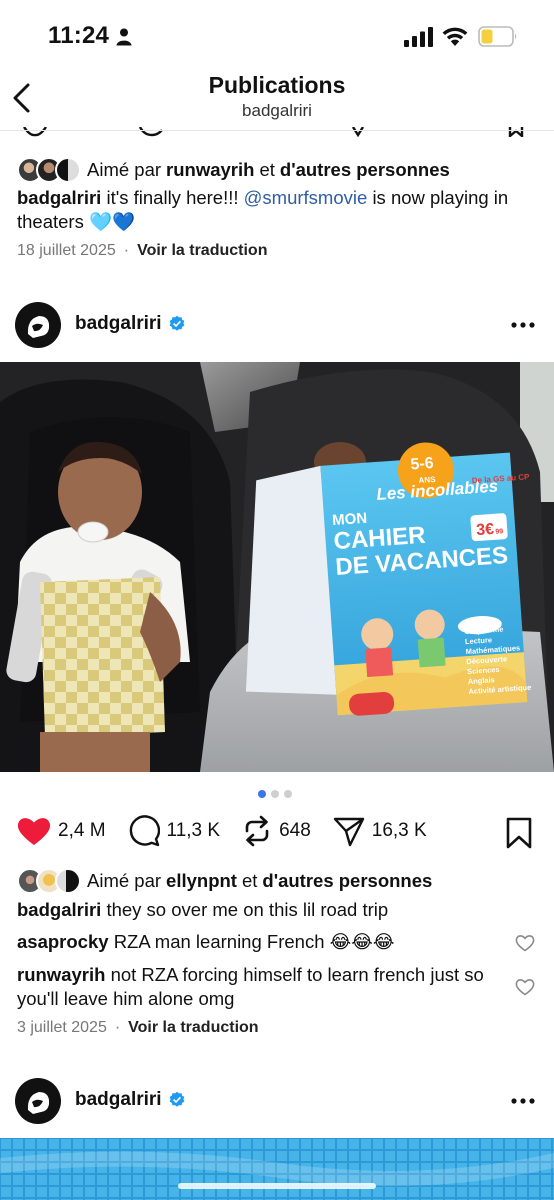  Describe the element at coordinates (63, 941) in the screenshot. I see `comment-username: asaprocky` at that location.